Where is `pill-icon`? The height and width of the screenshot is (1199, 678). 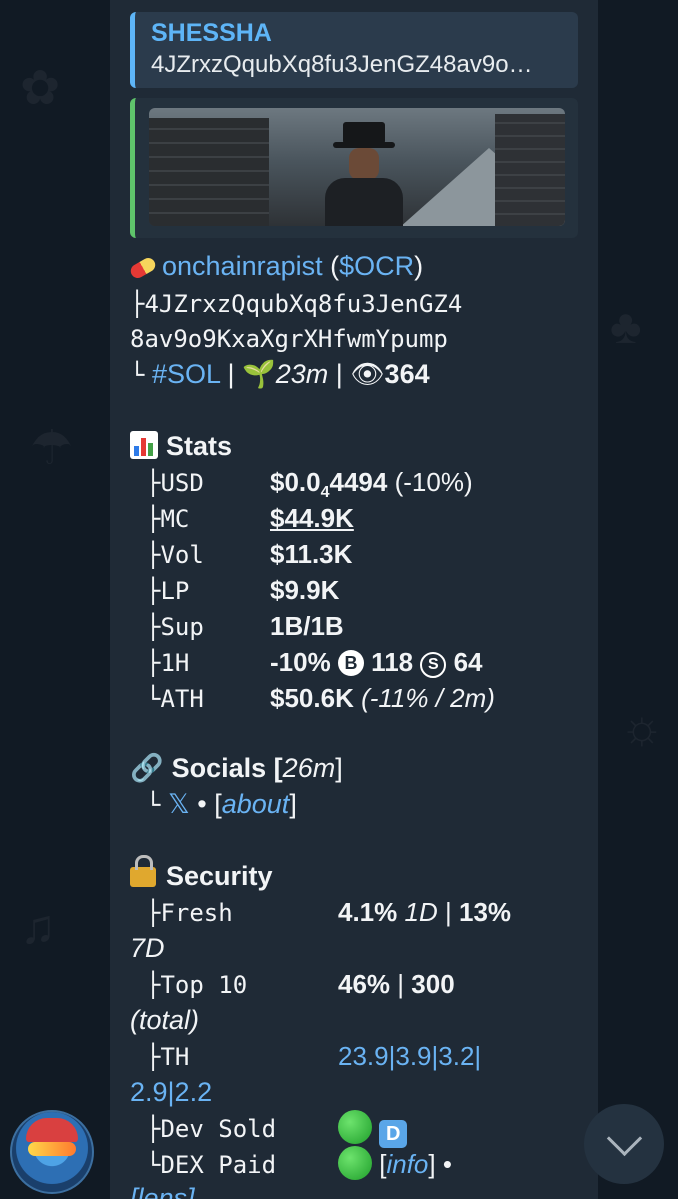
pill-icon is located at coordinates (143, 268).